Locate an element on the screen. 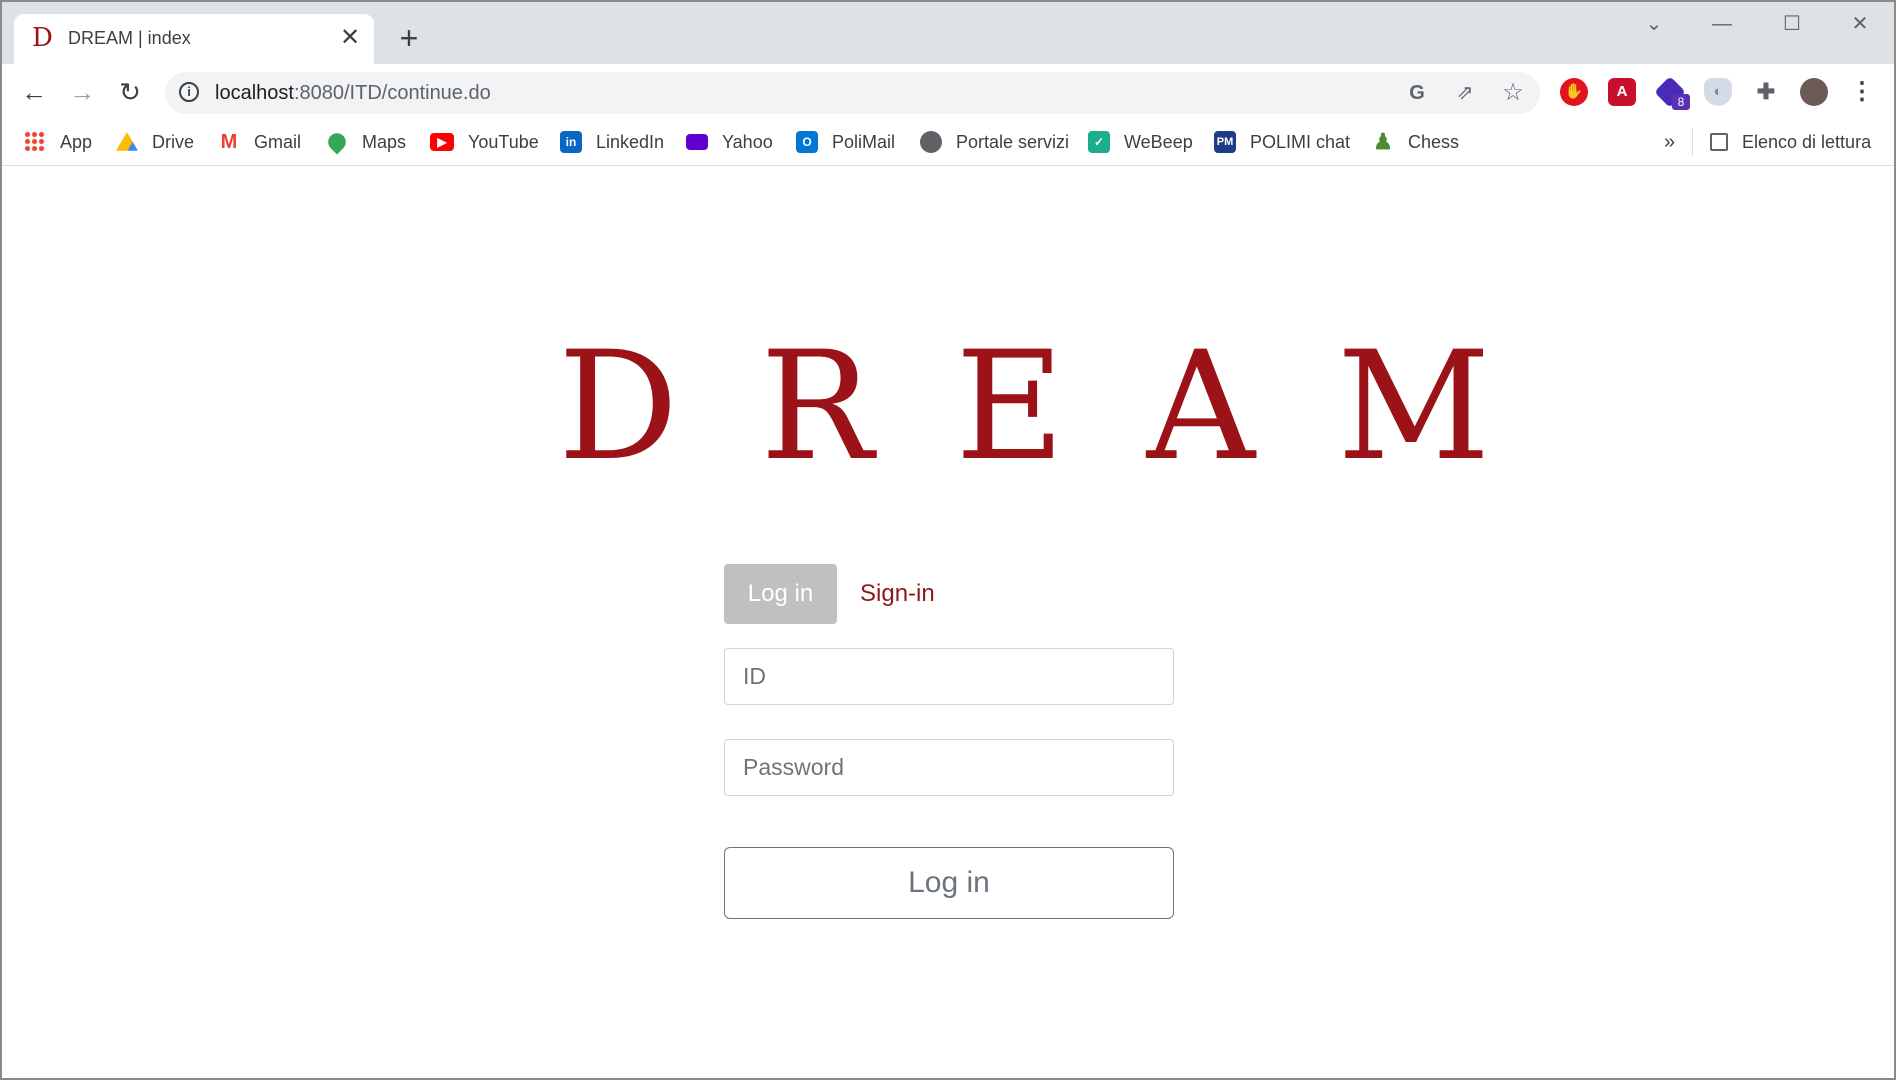  password-field is located at coordinates (949, 767).